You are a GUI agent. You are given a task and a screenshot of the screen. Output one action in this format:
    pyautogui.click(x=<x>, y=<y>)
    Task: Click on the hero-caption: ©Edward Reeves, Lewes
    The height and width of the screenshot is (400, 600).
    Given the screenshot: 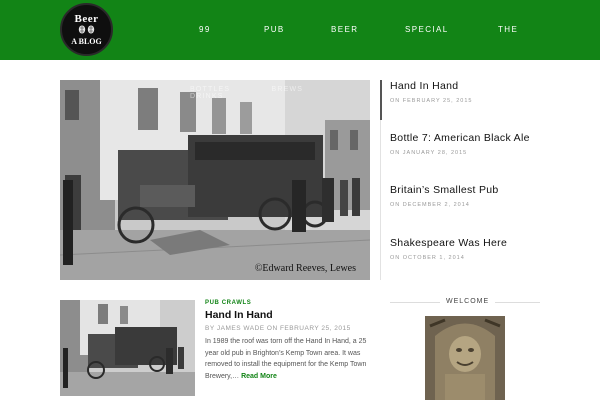 What is the action you would take?
    pyautogui.click(x=305, y=268)
    